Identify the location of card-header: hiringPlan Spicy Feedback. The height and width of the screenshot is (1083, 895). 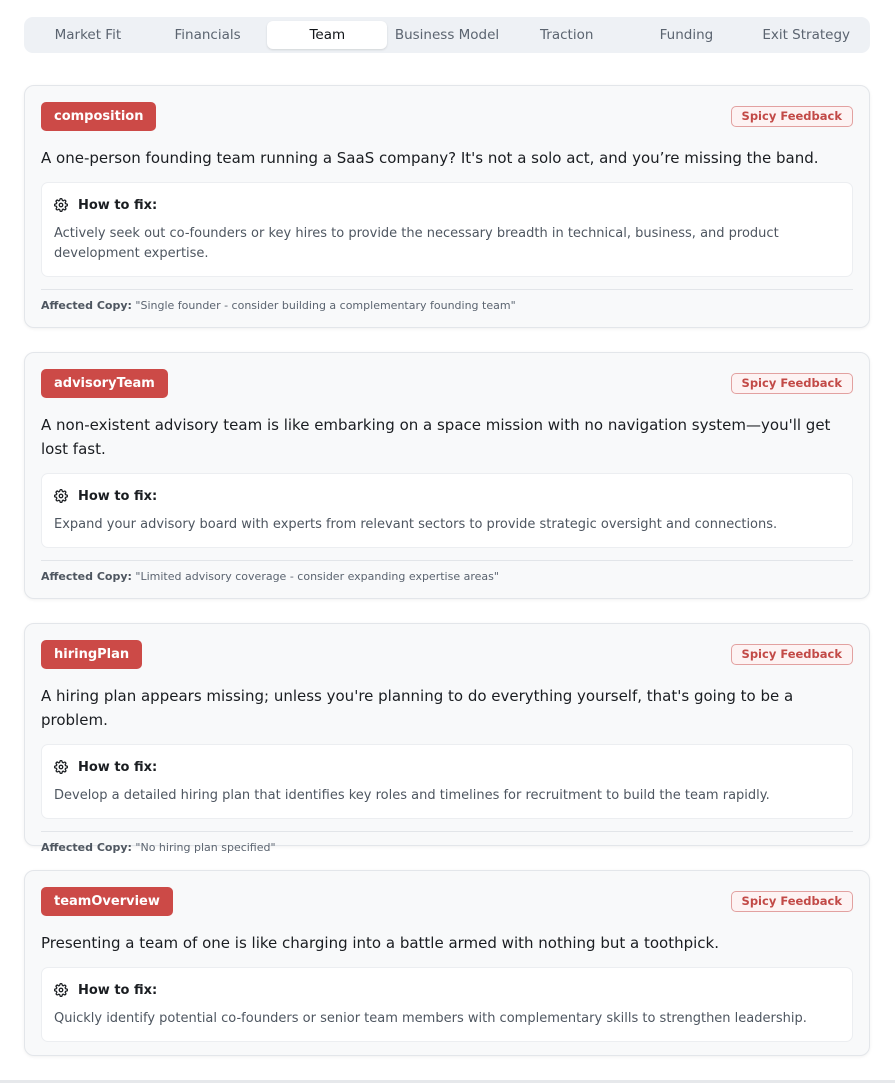
(447, 654).